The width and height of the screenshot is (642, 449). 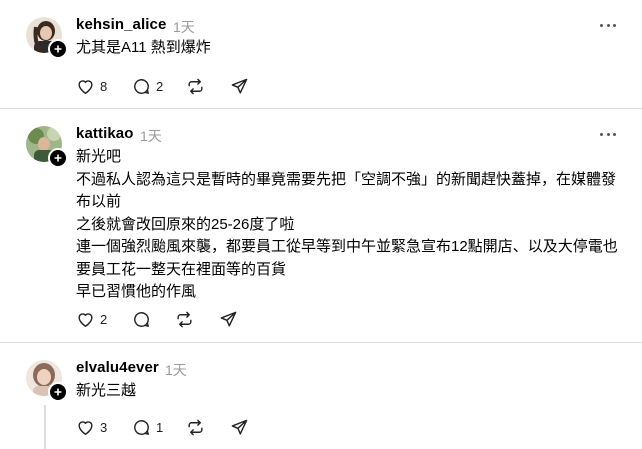 What do you see at coordinates (143, 47) in the screenshot?
I see `post-text-line: 尤其是A11 熱到爆炸` at bounding box center [143, 47].